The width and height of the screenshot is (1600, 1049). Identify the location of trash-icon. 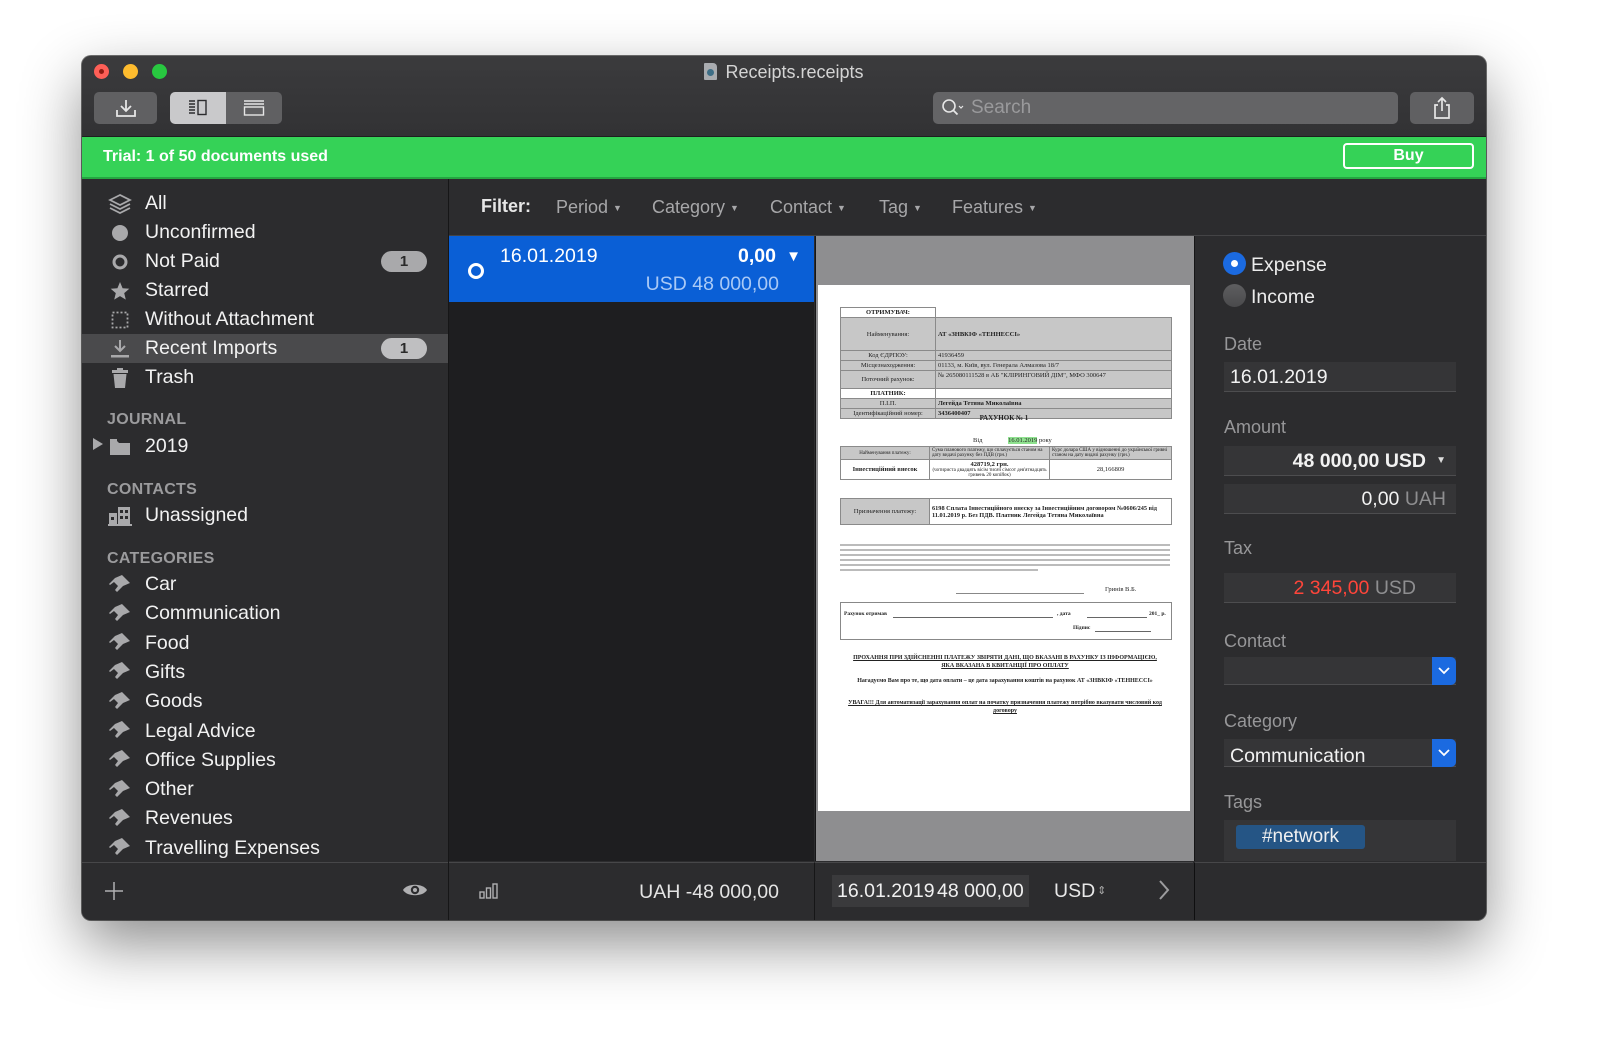
(120, 378).